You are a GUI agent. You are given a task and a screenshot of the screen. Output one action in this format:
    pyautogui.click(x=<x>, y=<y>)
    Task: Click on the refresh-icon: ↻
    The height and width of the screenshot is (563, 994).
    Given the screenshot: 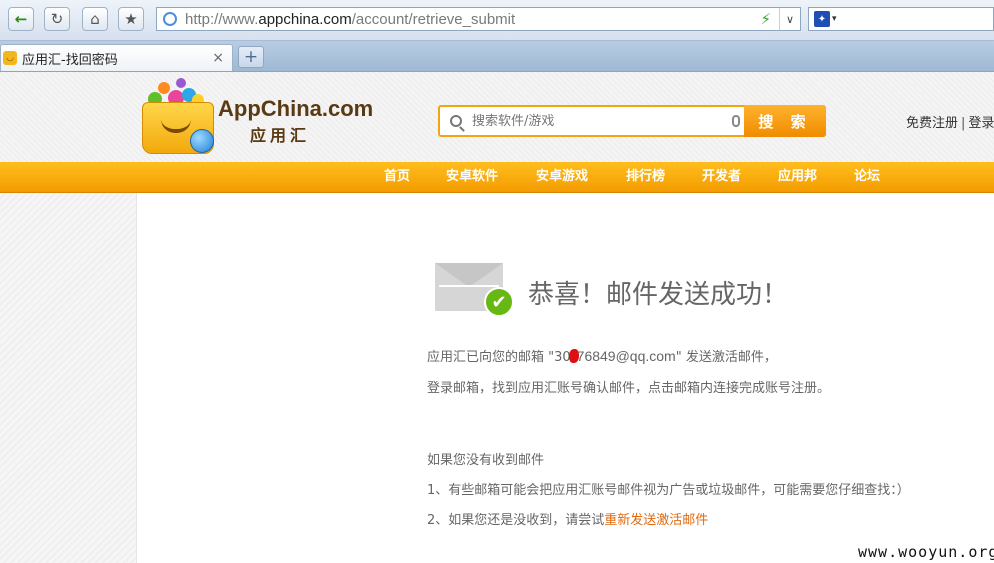 What is the action you would take?
    pyautogui.click(x=57, y=19)
    